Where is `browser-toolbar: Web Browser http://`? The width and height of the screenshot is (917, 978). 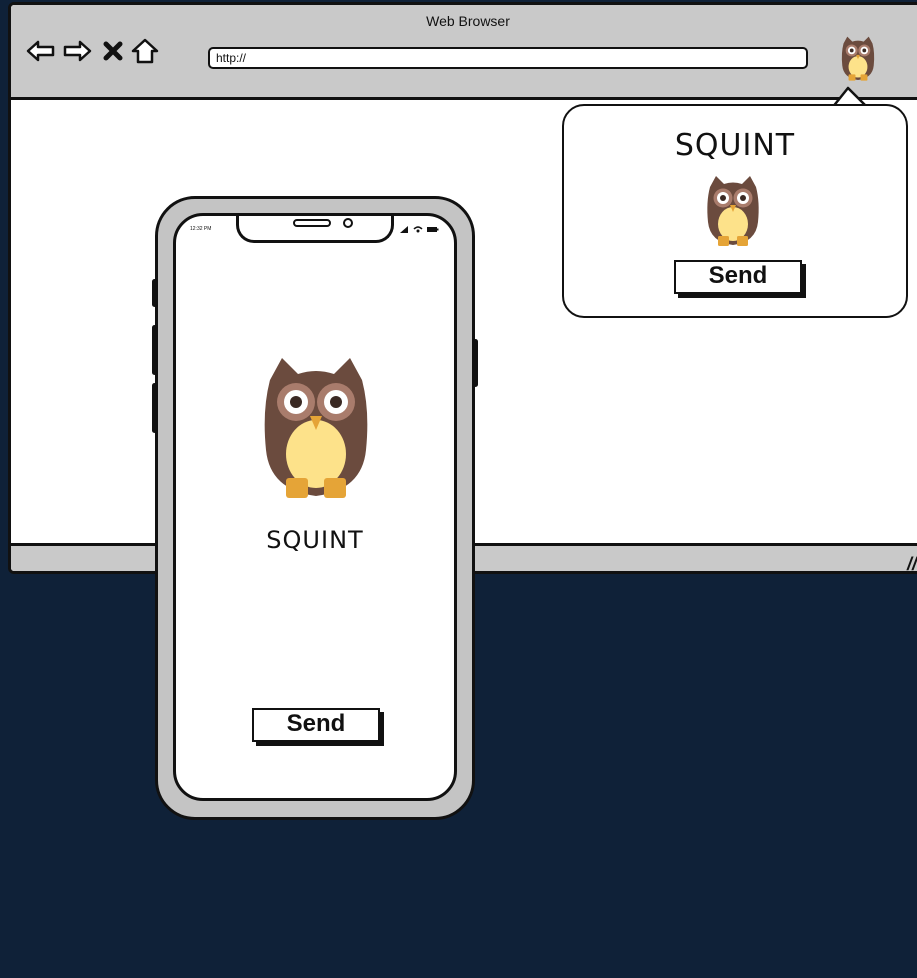
browser-toolbar: Web Browser http:// is located at coordinates (464, 52).